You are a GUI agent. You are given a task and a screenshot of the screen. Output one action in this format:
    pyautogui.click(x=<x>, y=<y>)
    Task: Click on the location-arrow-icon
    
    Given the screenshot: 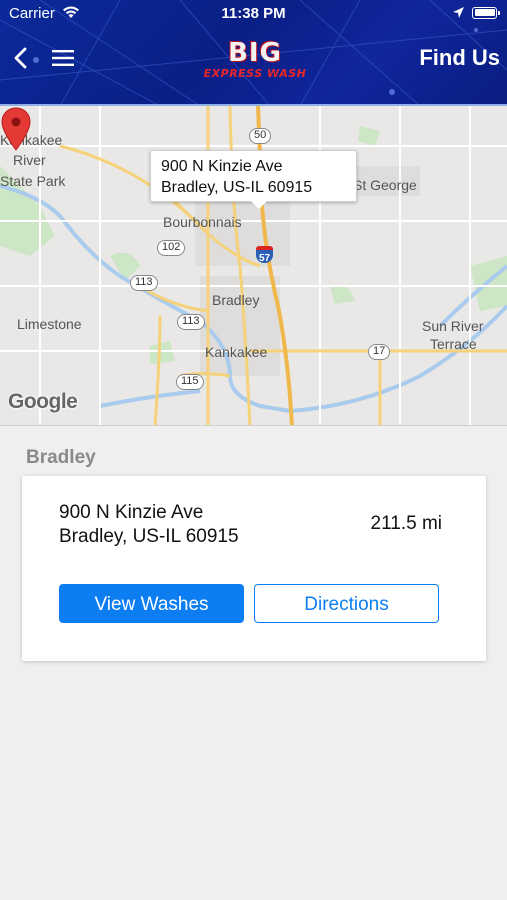 What is the action you would take?
    pyautogui.click(x=458, y=12)
    